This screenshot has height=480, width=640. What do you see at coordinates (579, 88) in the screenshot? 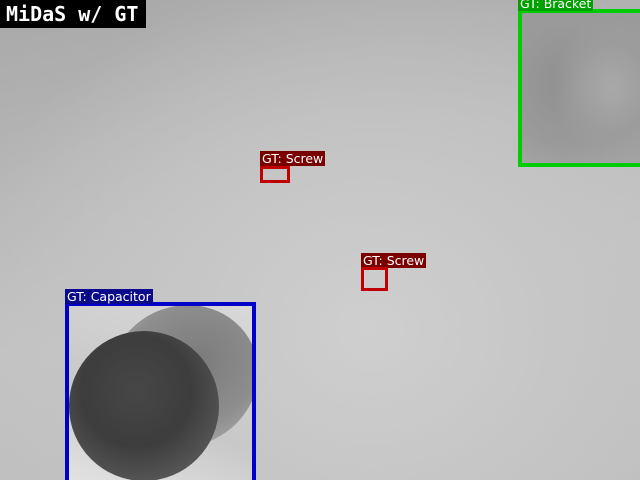
I see `bracket-bounding-box` at bounding box center [579, 88].